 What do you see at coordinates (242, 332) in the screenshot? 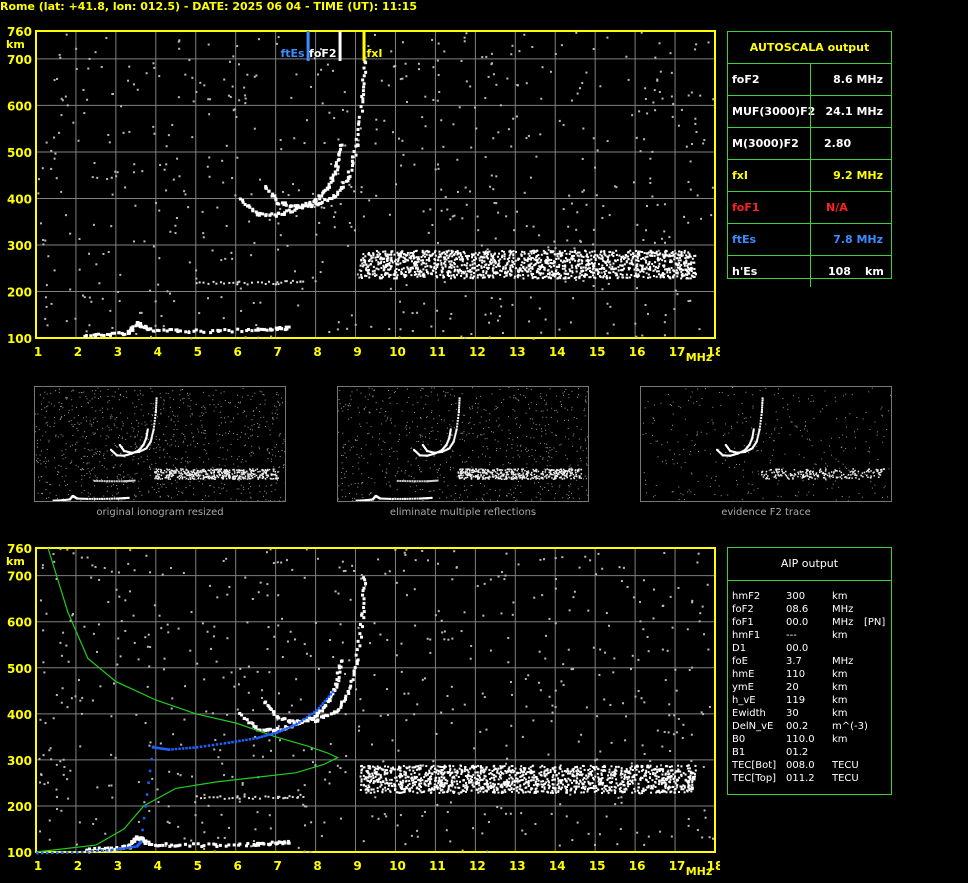
I see `e-layer-trace` at bounding box center [242, 332].